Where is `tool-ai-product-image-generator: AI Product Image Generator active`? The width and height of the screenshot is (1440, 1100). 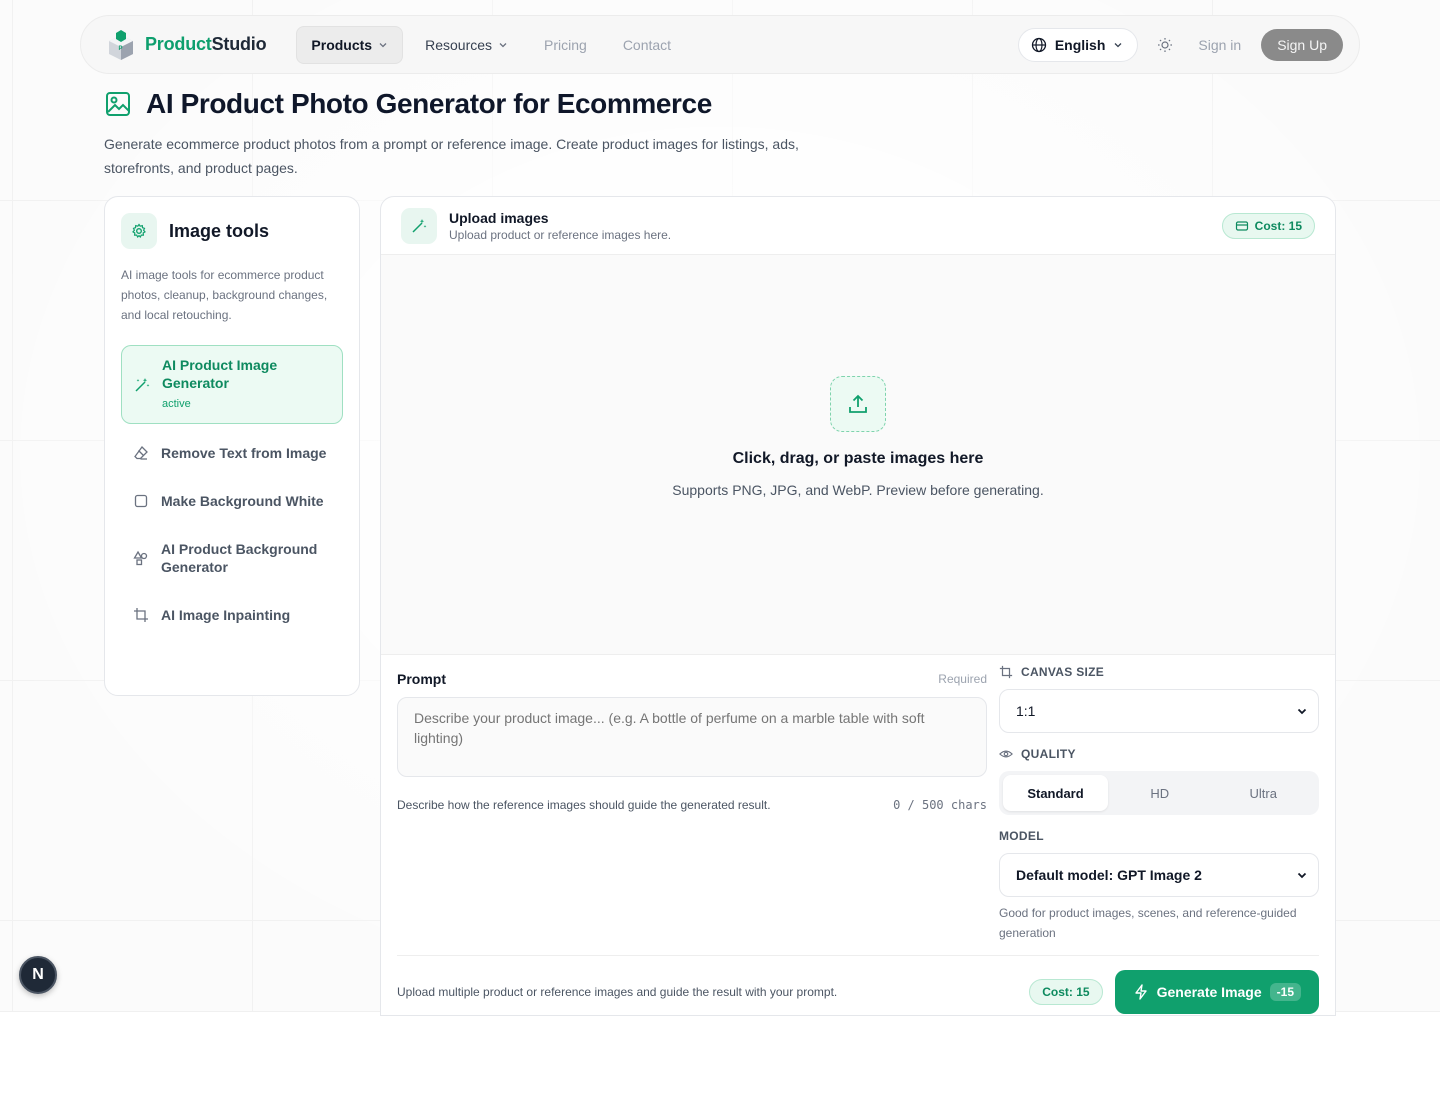 tool-ai-product-image-generator: AI Product Image Generator active is located at coordinates (232, 384).